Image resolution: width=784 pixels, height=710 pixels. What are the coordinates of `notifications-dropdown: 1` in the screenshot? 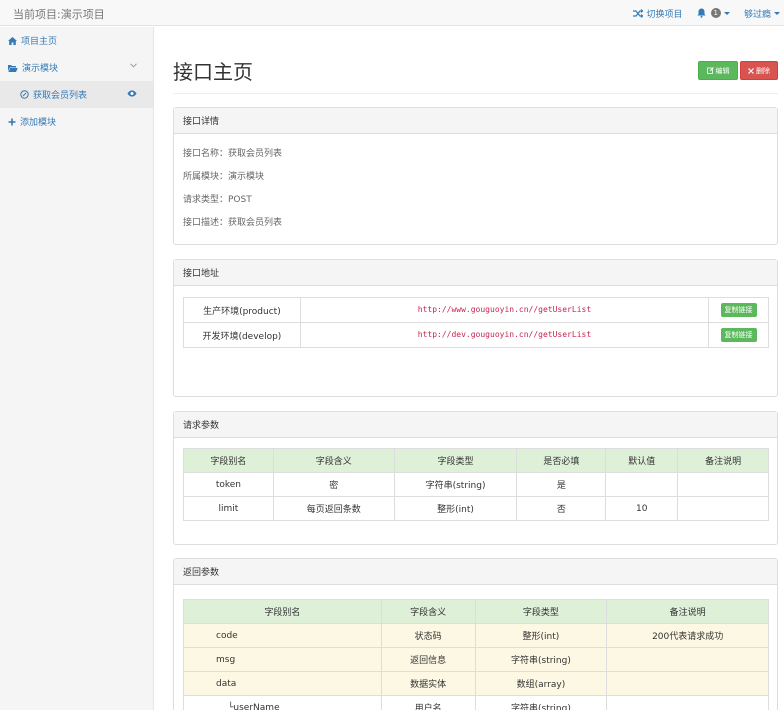 It's located at (713, 13).